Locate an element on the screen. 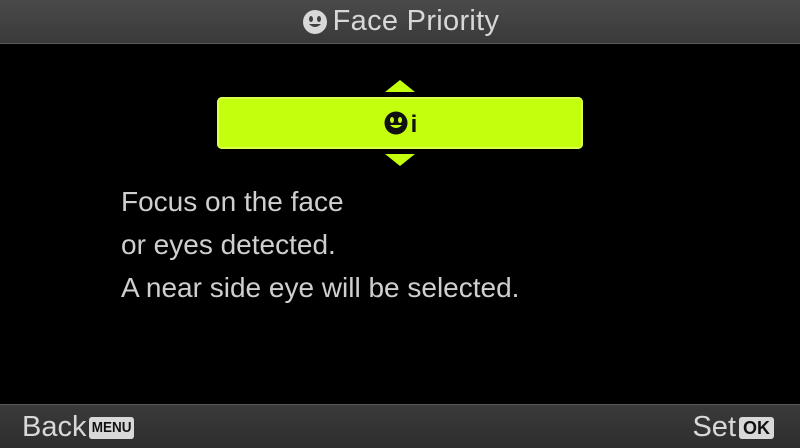 The image size is (800, 448). back-button: Back MENU is located at coordinates (81, 427).